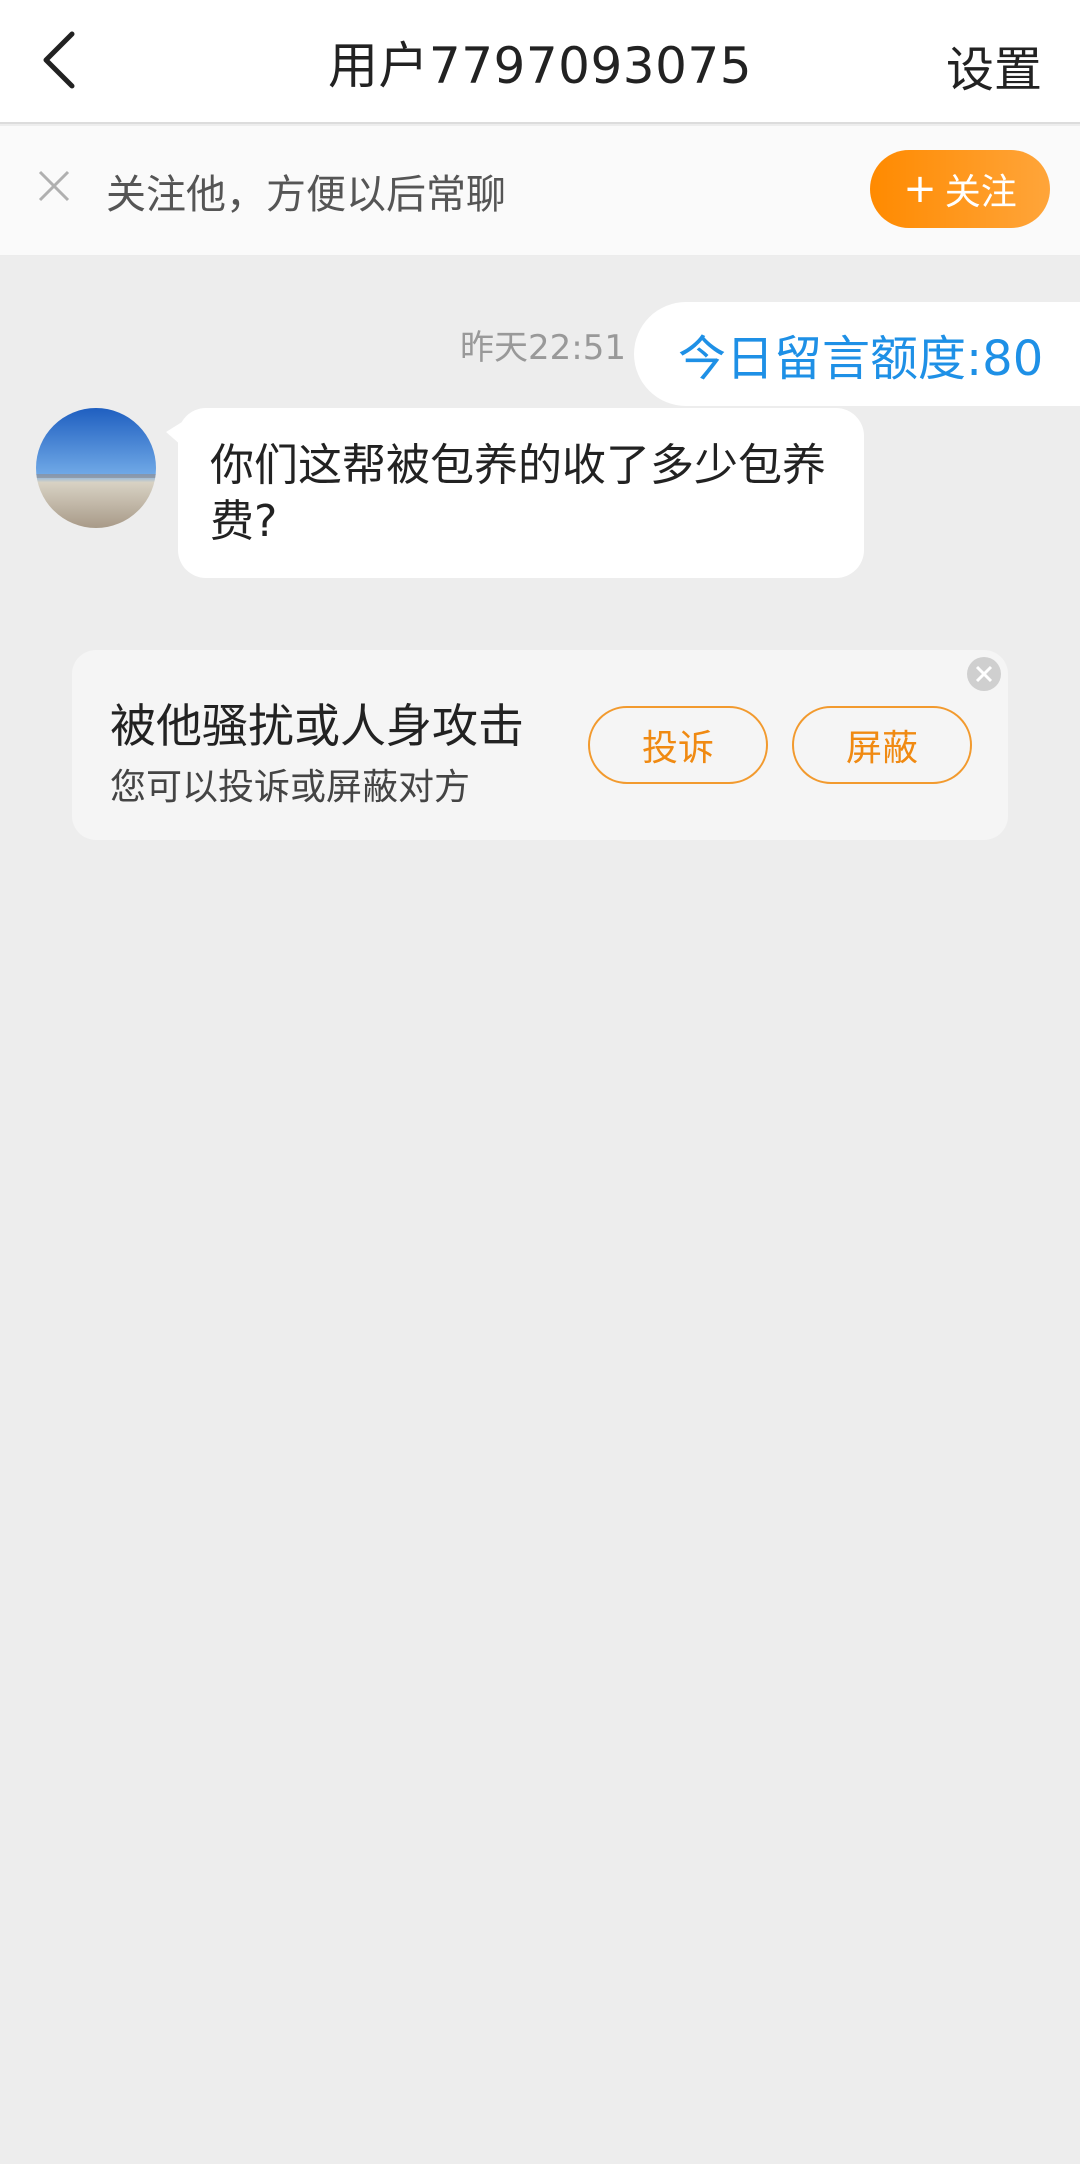 Image resolution: width=1080 pixels, height=2164 pixels. I want to click on complain-button: 投诉, so click(678, 745).